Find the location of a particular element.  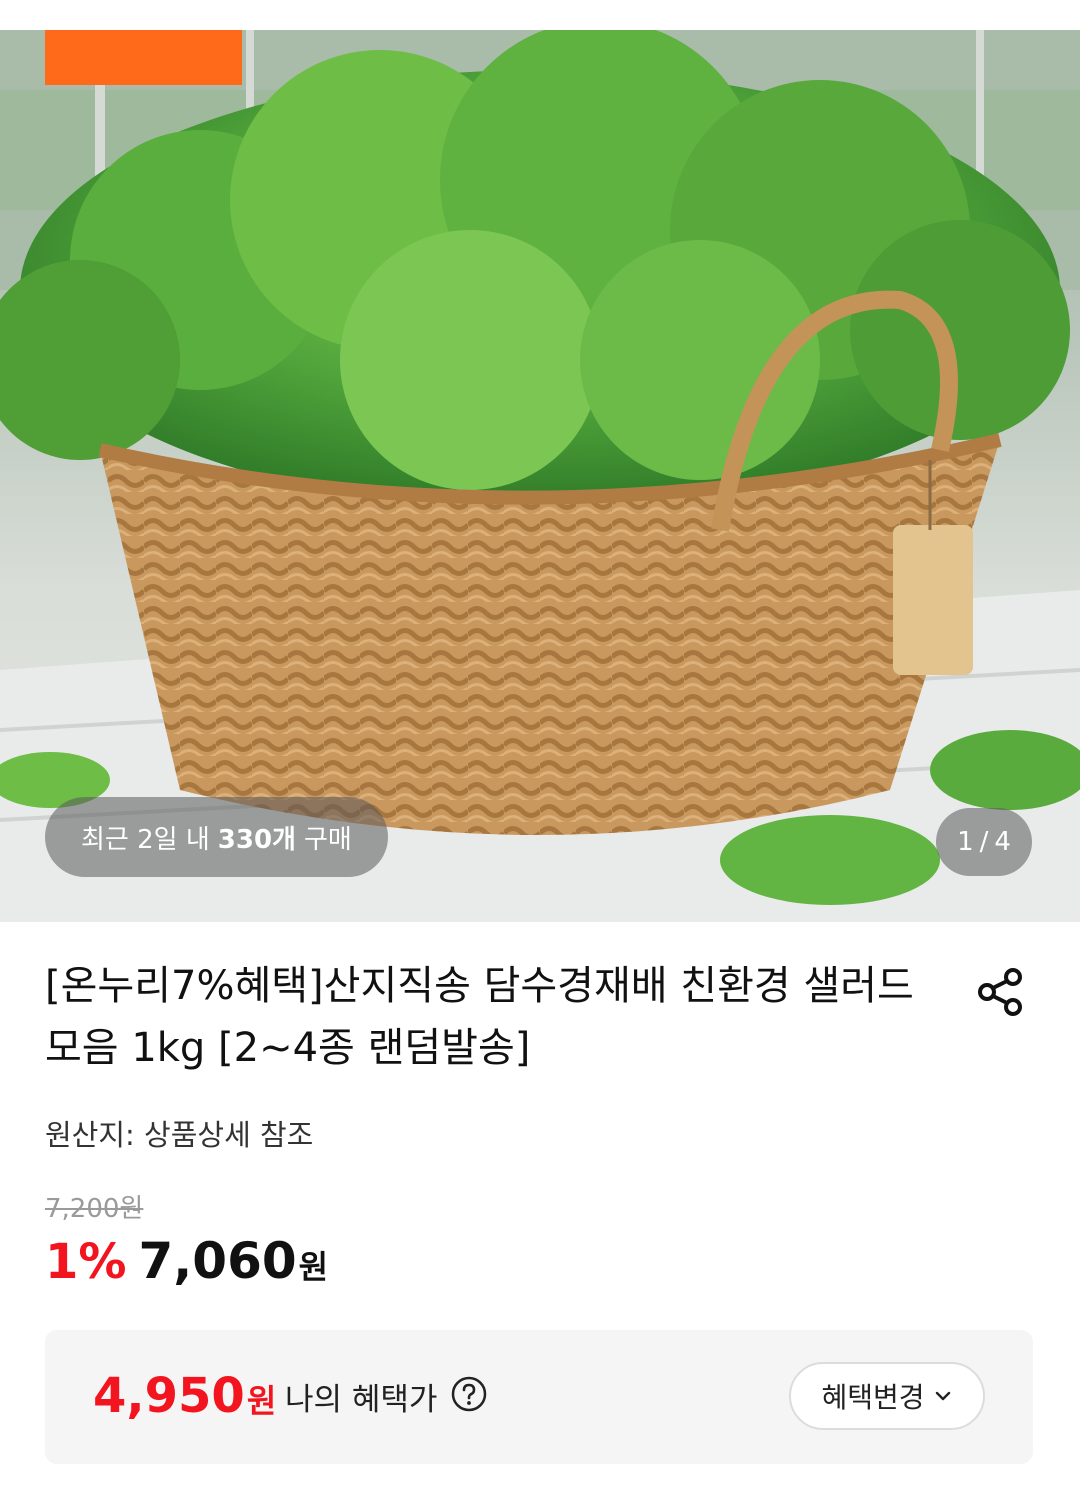

discount-rate: 1% is located at coordinates (86, 1262).